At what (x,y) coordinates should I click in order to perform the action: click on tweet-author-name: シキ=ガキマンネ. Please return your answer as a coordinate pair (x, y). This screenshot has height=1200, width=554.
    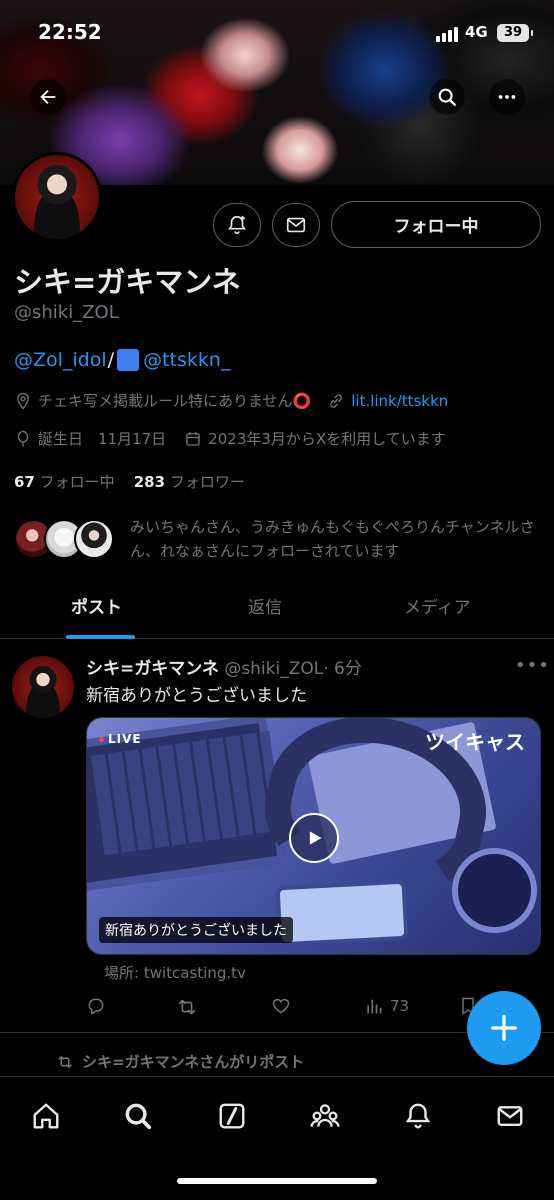
    Looking at the image, I should click on (152, 669).